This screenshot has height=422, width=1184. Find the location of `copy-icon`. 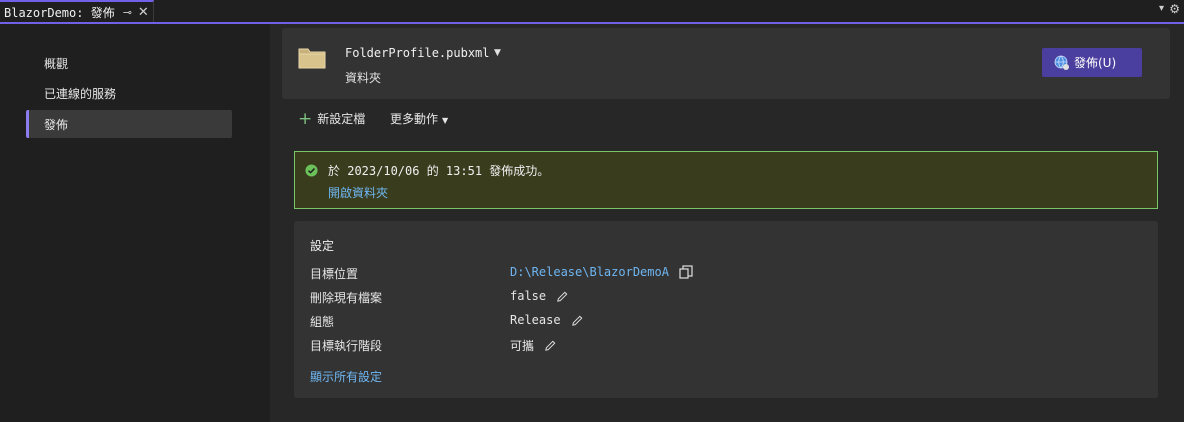

copy-icon is located at coordinates (686, 272).